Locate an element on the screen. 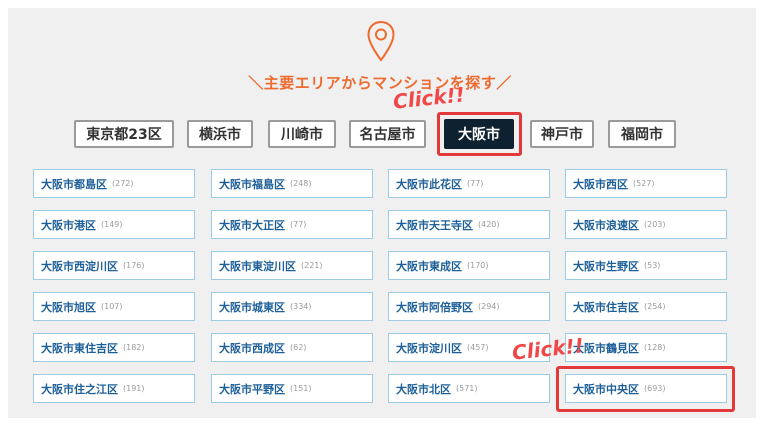 Image resolution: width=760 pixels, height=424 pixels. ward-count: (149) is located at coordinates (112, 224).